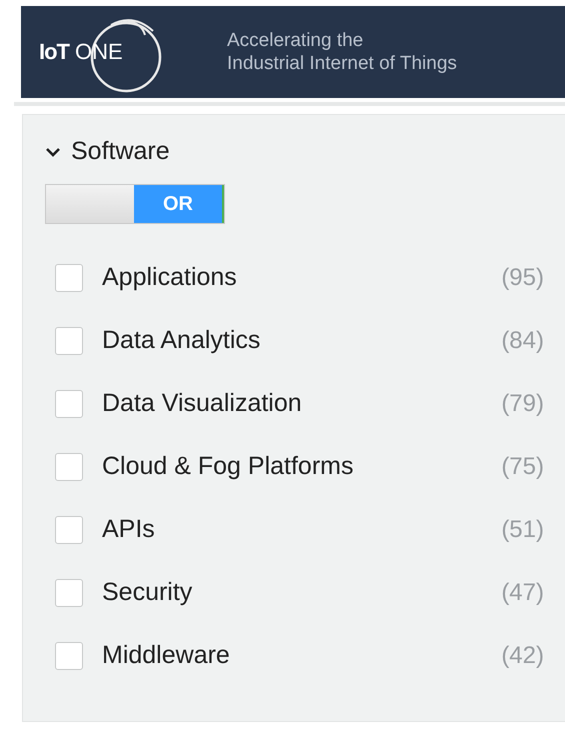 This screenshot has height=729, width=565. Describe the element at coordinates (170, 277) in the screenshot. I see `option-label: Applications` at that location.